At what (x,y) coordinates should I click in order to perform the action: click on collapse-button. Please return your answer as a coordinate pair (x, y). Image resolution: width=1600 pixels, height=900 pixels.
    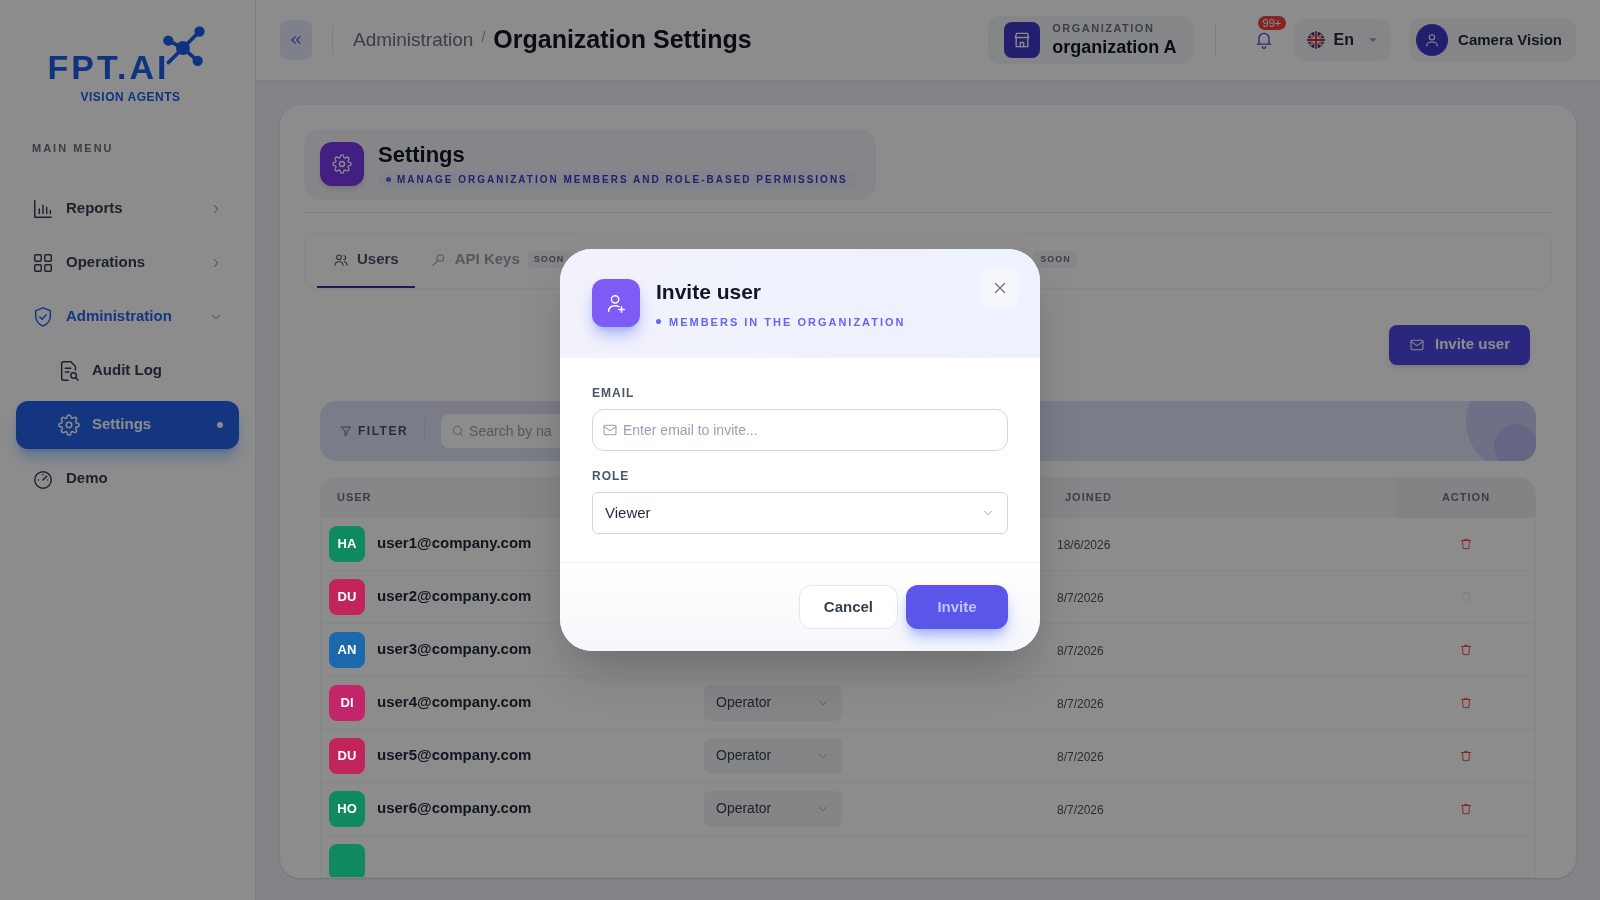
    Looking at the image, I should click on (296, 40).